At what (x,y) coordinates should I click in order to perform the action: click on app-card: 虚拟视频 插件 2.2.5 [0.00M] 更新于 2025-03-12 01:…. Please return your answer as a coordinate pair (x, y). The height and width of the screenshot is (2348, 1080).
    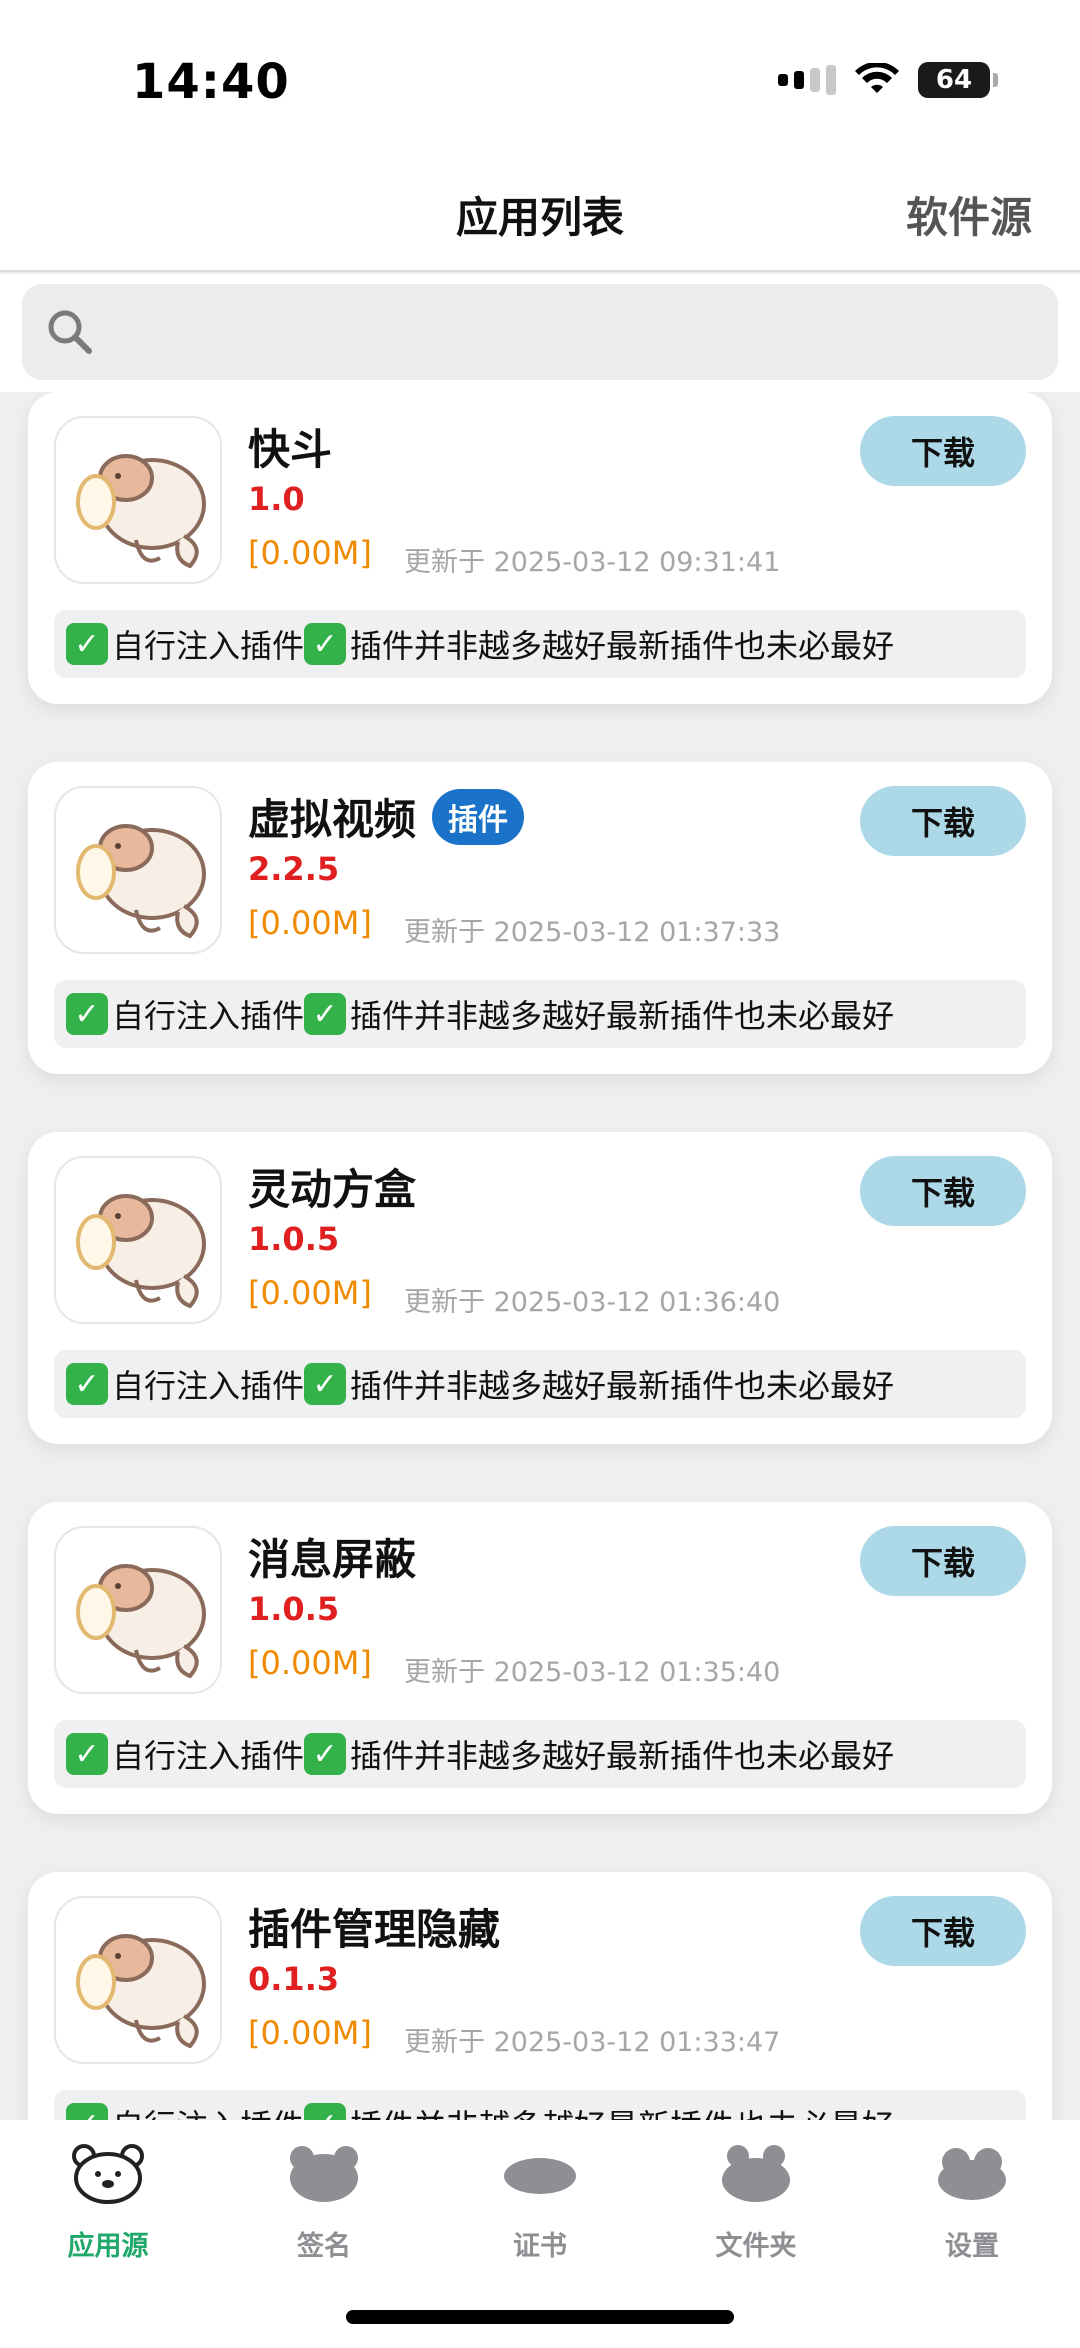
    Looking at the image, I should click on (540, 918).